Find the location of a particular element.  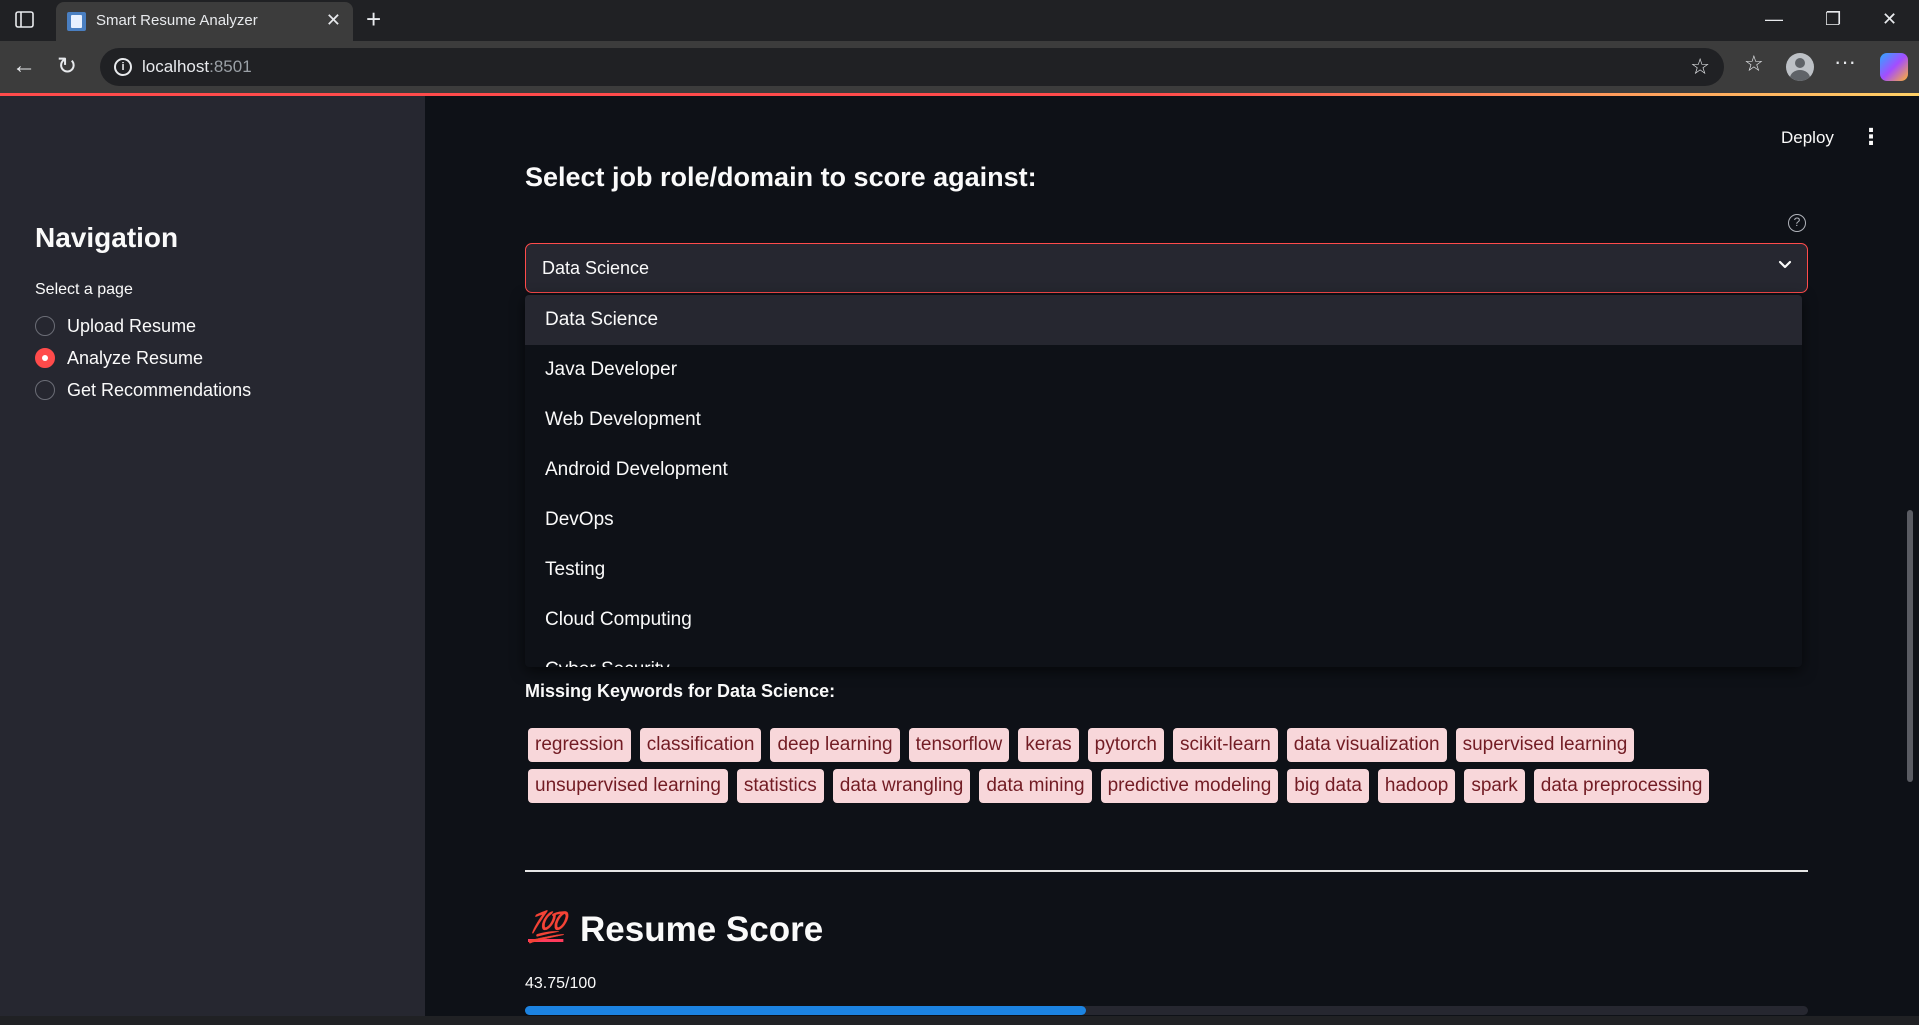

keyword-chip: deep learning is located at coordinates (835, 745).